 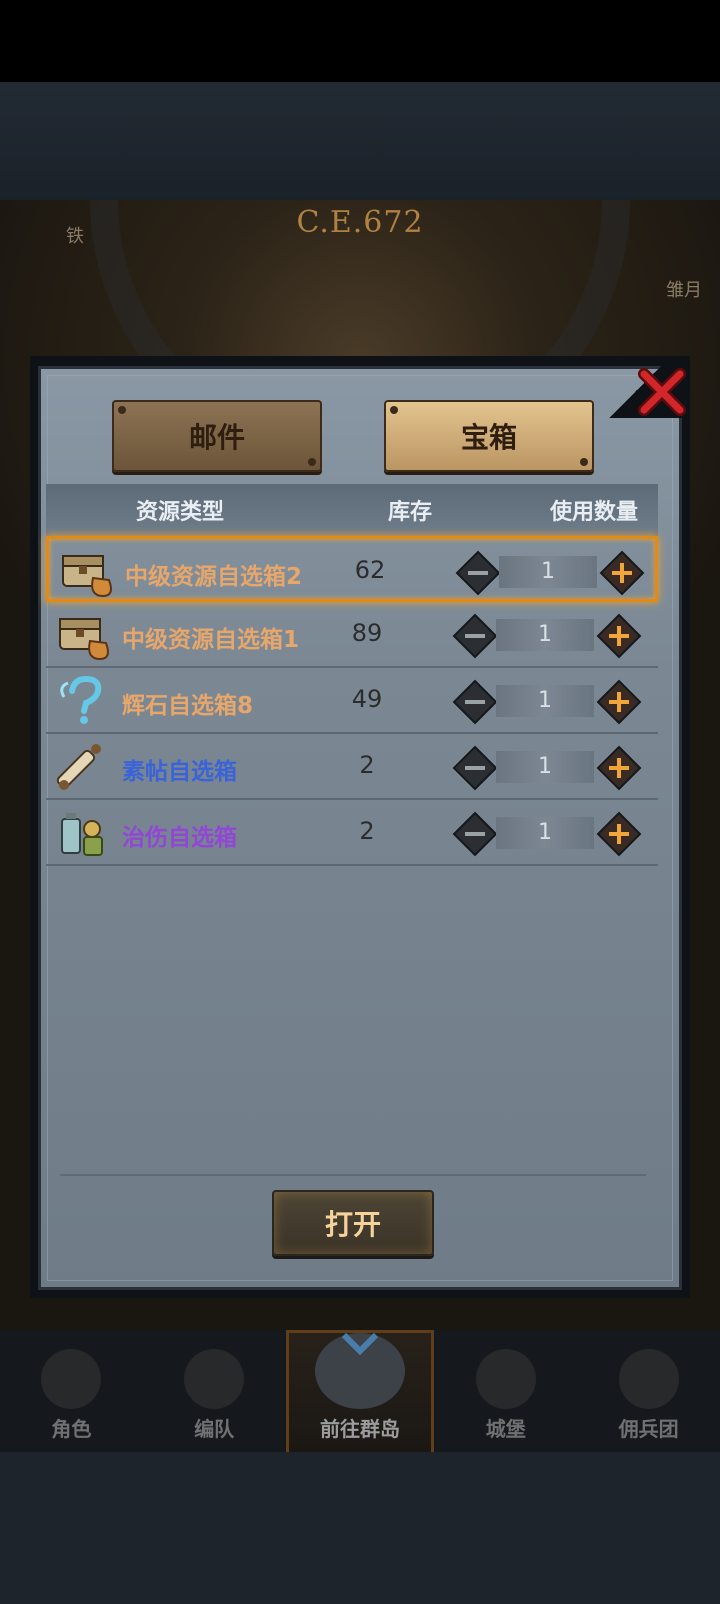 I want to click on stock-value: 89, so click(x=367, y=633).